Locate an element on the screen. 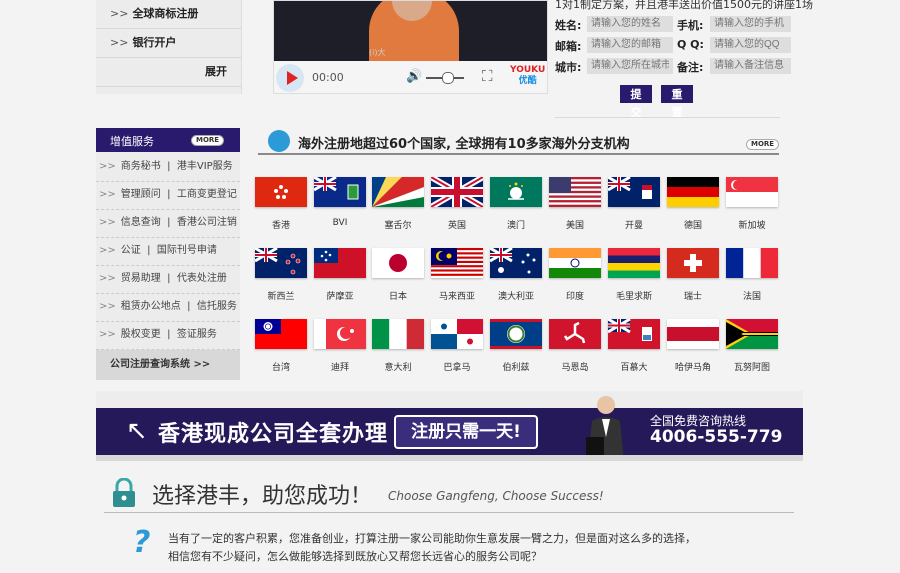  india-flag-icon is located at coordinates (575, 263).